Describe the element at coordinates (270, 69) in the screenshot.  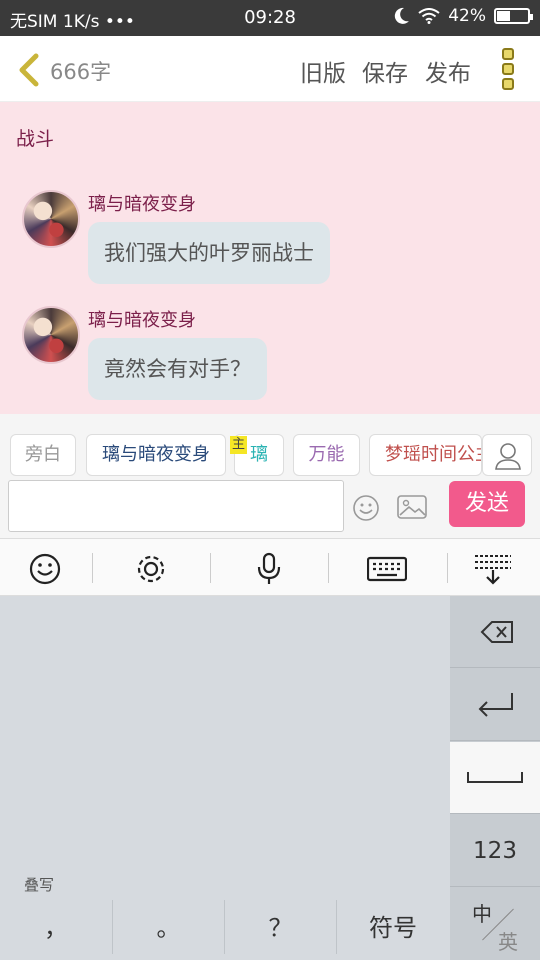
I see `editor-header: 666字 旧版 保存 发布` at that location.